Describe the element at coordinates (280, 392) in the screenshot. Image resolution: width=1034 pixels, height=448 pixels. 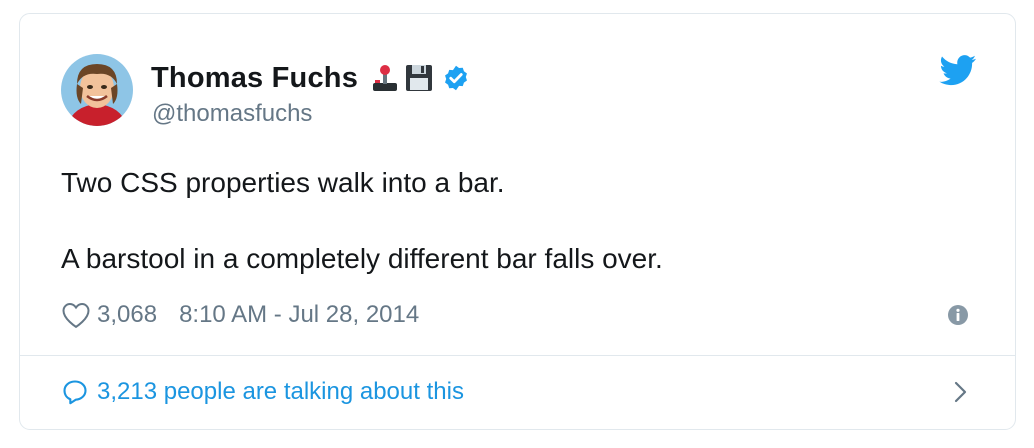
I see `talking-count-label: 3,213 people are talking about this` at that location.